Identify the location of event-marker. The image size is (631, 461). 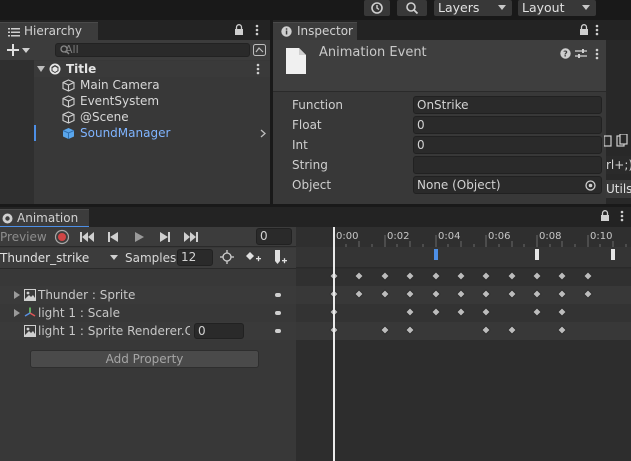
(537, 254).